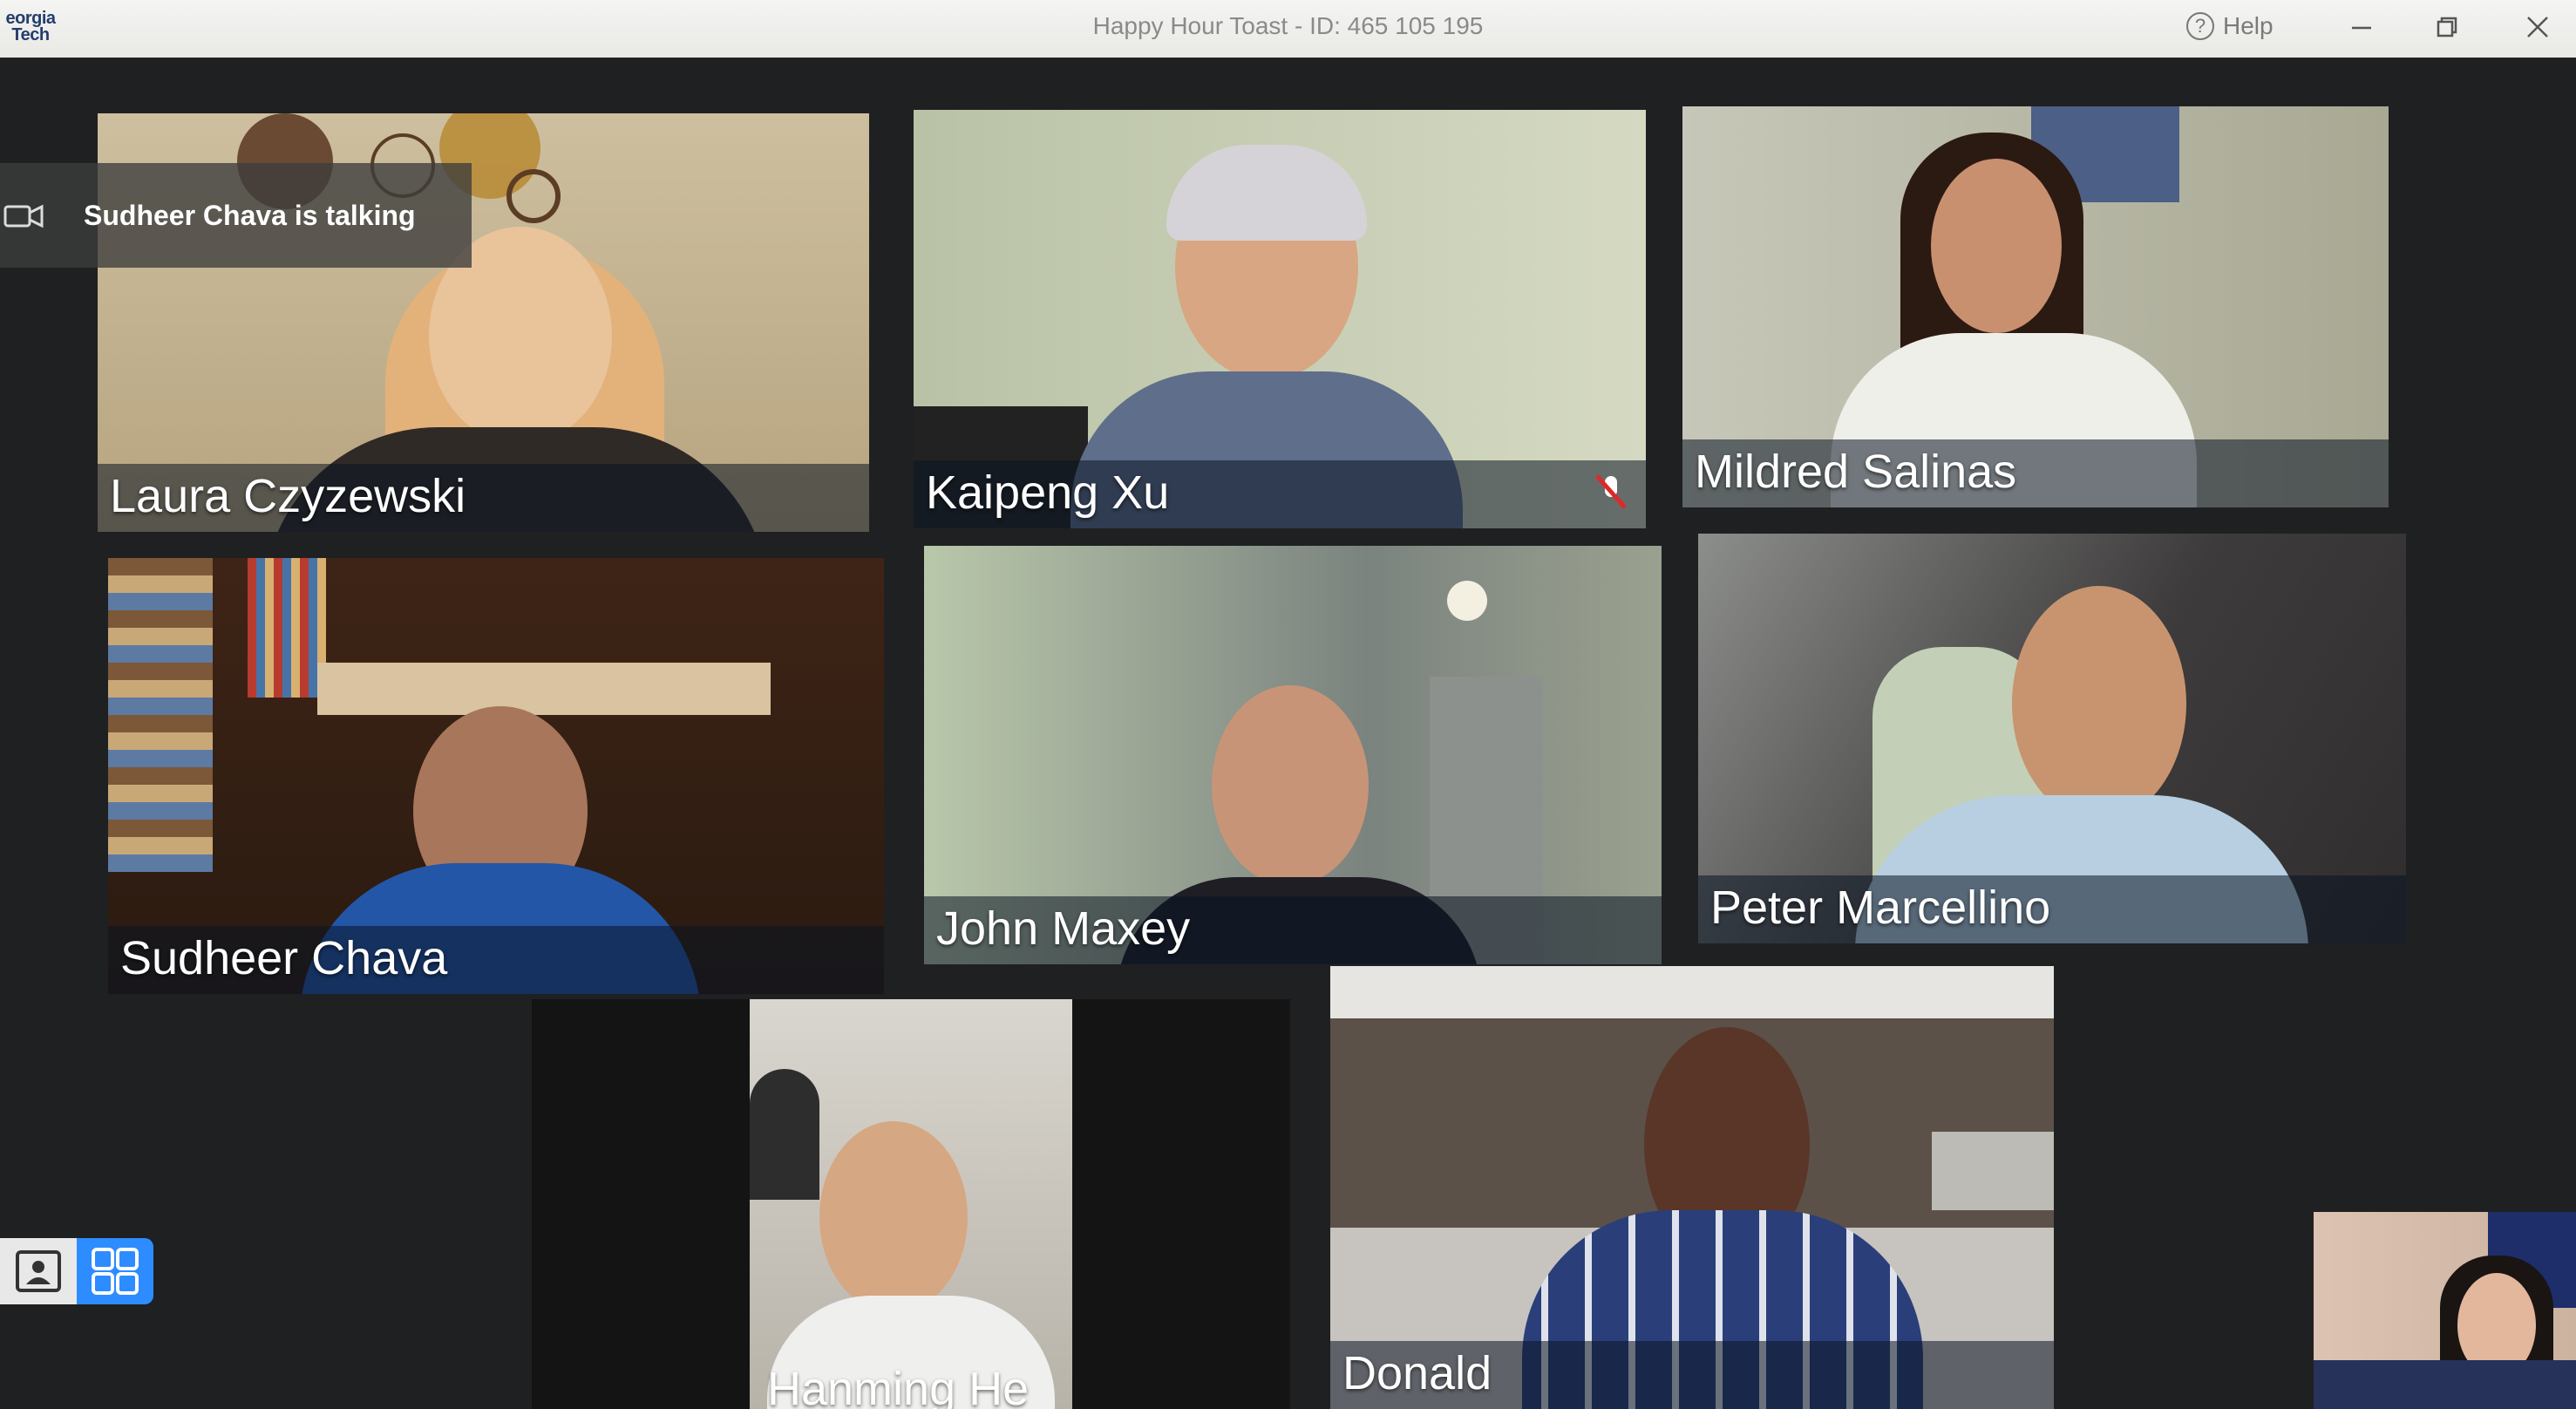 The width and height of the screenshot is (2576, 1409). I want to click on pendant-lamp, so click(784, 1135).